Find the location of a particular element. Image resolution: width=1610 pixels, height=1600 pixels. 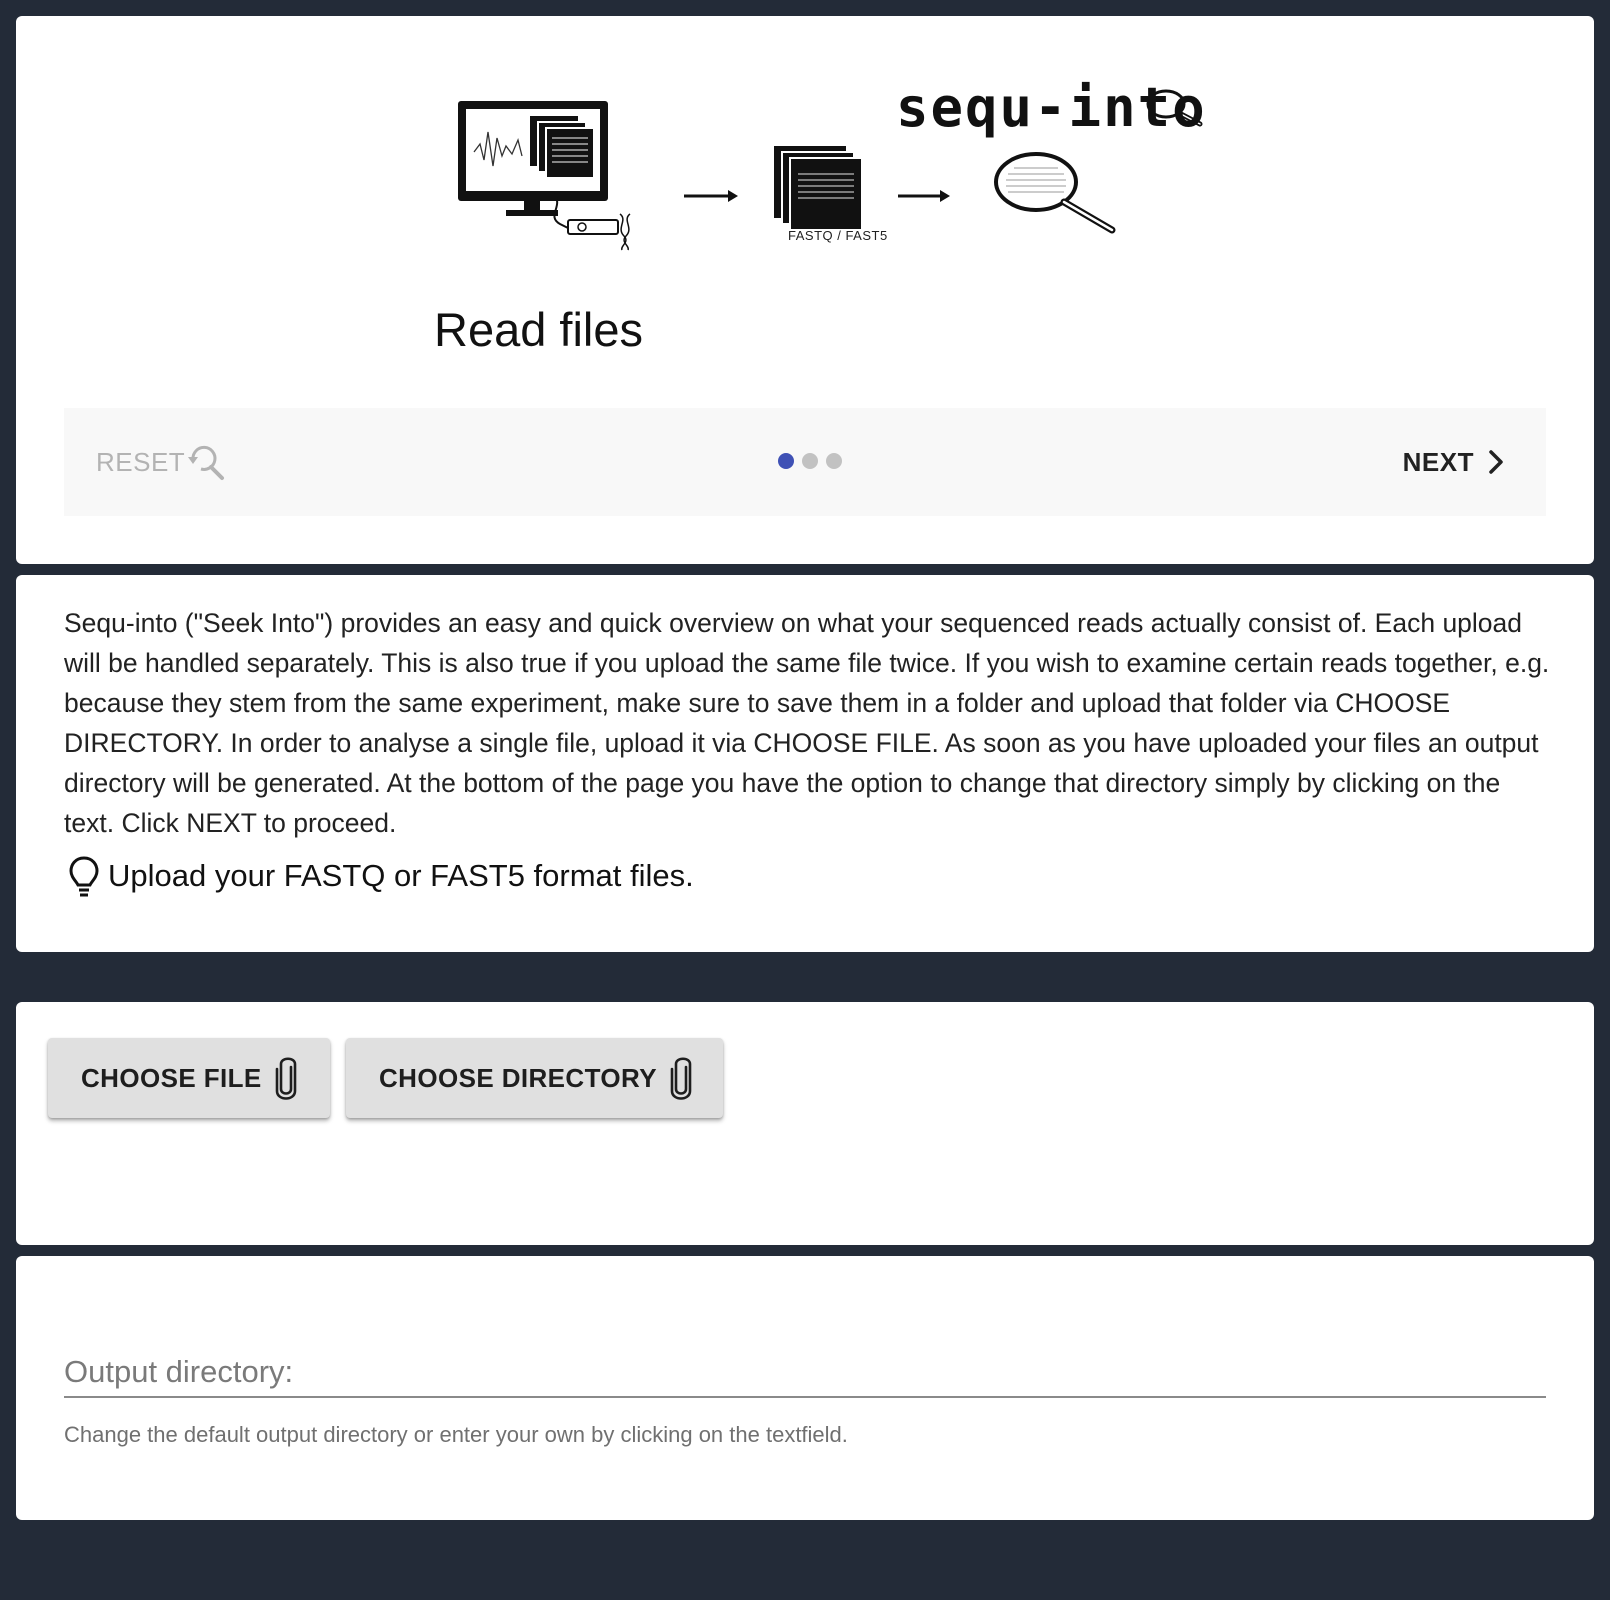

upload-card: CHOOSE FILE CHOOSE DIRECTORY is located at coordinates (805, 1123).